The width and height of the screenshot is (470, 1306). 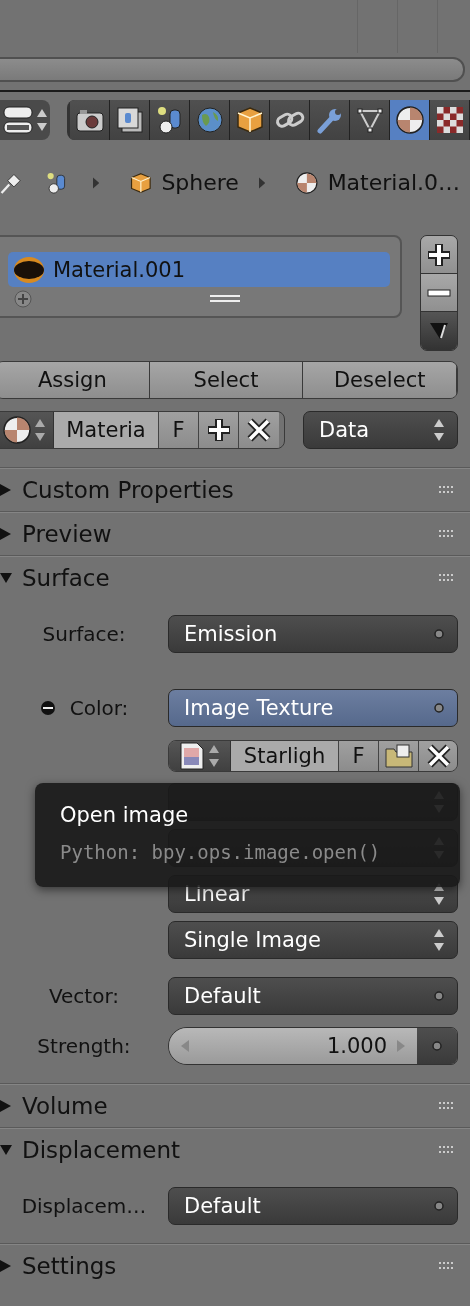 I want to click on scrollbar, so click(x=232, y=69).